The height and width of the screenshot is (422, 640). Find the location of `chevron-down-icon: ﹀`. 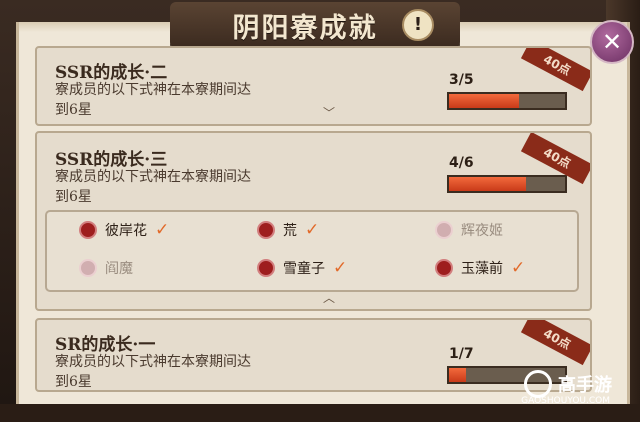

chevron-down-icon: ﹀ is located at coordinates (329, 112).